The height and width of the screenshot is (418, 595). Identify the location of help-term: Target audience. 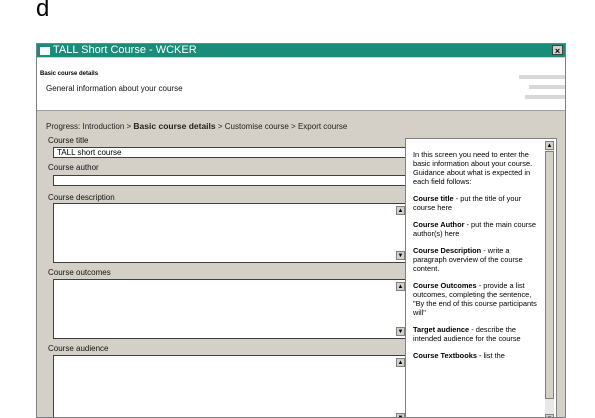
(441, 329).